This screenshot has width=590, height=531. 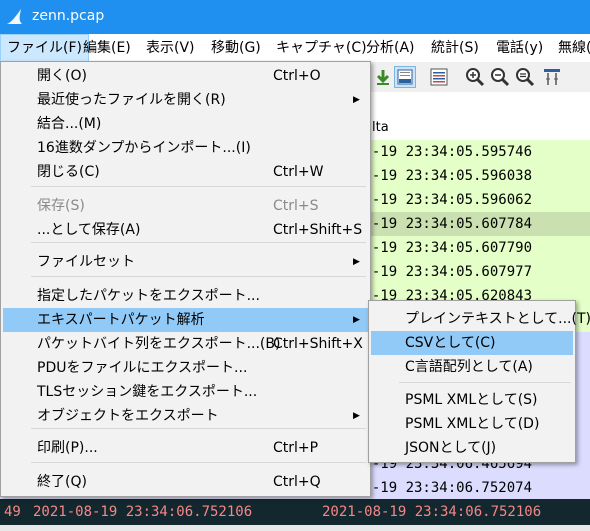 I want to click on packet-time: 08-19 23:34:05.595746, so click(x=444, y=152).